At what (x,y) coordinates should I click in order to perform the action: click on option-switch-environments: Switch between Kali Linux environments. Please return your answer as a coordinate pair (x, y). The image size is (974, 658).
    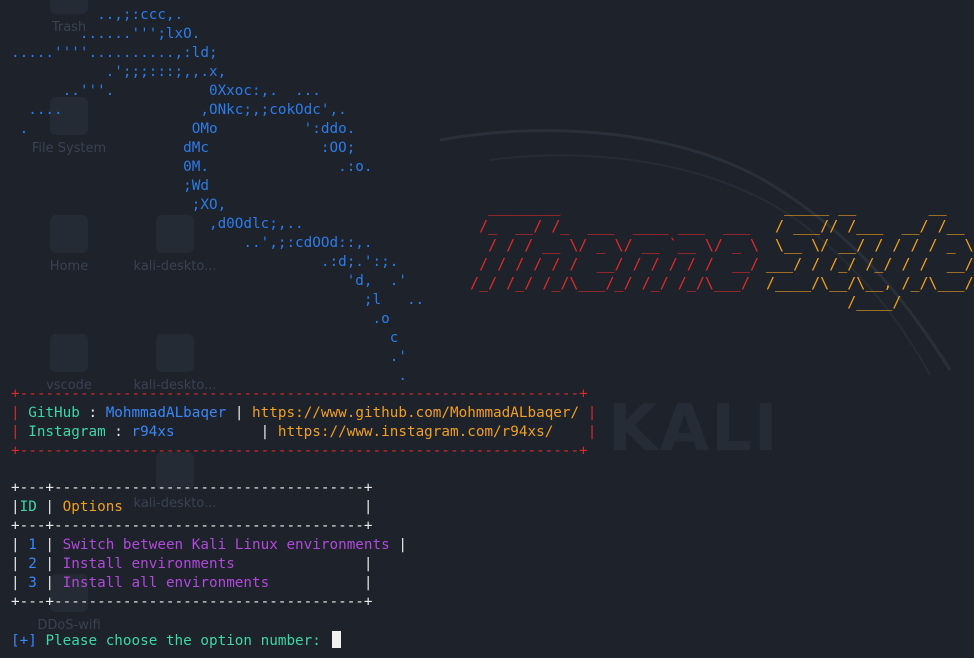
    Looking at the image, I should click on (226, 545).